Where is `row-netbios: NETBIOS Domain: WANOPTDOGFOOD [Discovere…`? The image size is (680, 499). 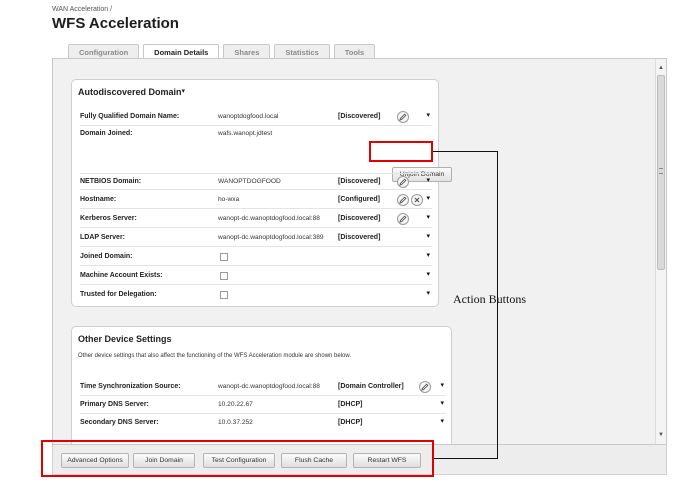
row-netbios: NETBIOS Domain: WANOPTDOGFOOD [Discovere… is located at coordinates (256, 181).